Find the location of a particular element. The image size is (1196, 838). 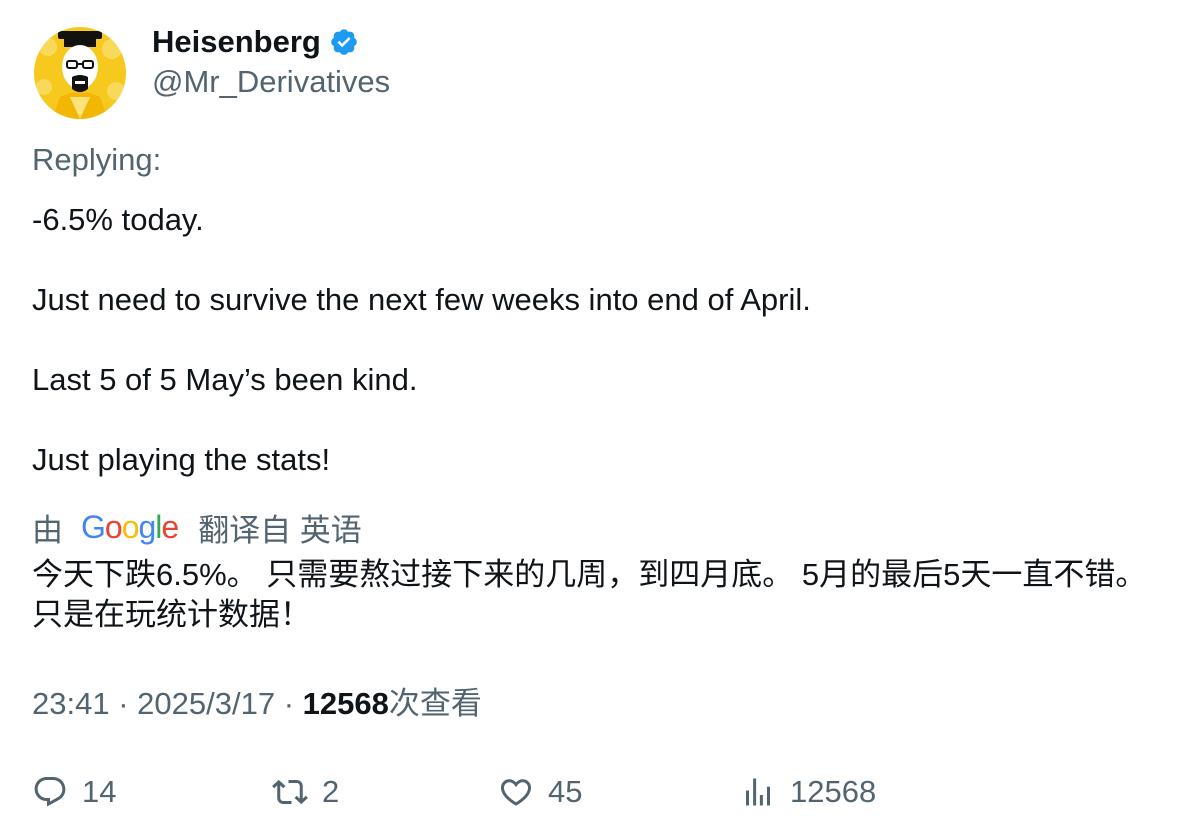

tweet-meta: 23:41 · 2025/3/17 · 12568次查看 is located at coordinates (257, 704).